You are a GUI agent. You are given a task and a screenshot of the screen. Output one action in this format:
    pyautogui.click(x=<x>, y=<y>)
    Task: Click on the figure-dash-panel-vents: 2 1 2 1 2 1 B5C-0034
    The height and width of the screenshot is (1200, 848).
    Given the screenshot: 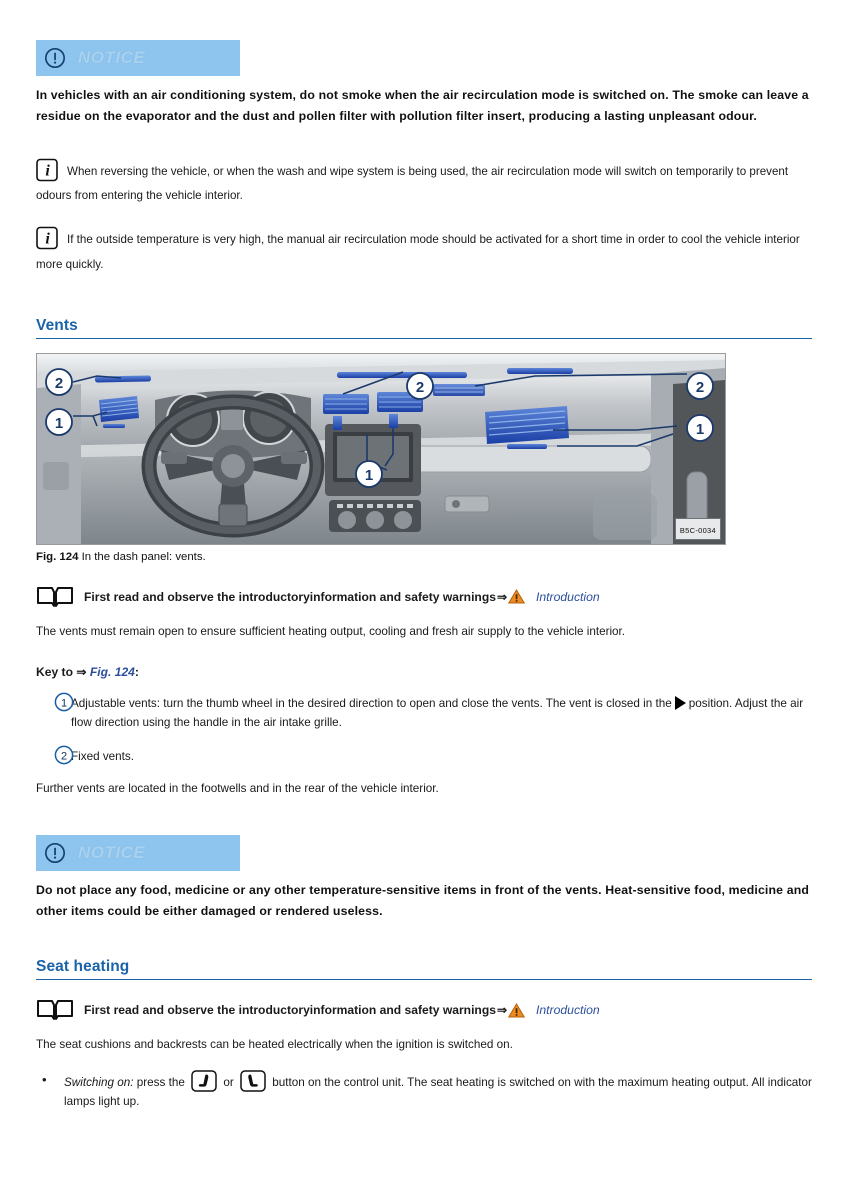 What is the action you would take?
    pyautogui.click(x=381, y=448)
    